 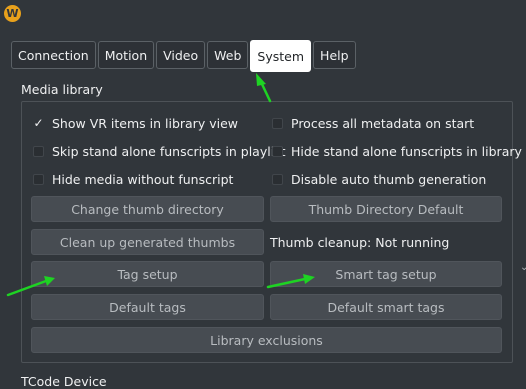 I want to click on arrow-to-tag-setup-icon, so click(x=30, y=286).